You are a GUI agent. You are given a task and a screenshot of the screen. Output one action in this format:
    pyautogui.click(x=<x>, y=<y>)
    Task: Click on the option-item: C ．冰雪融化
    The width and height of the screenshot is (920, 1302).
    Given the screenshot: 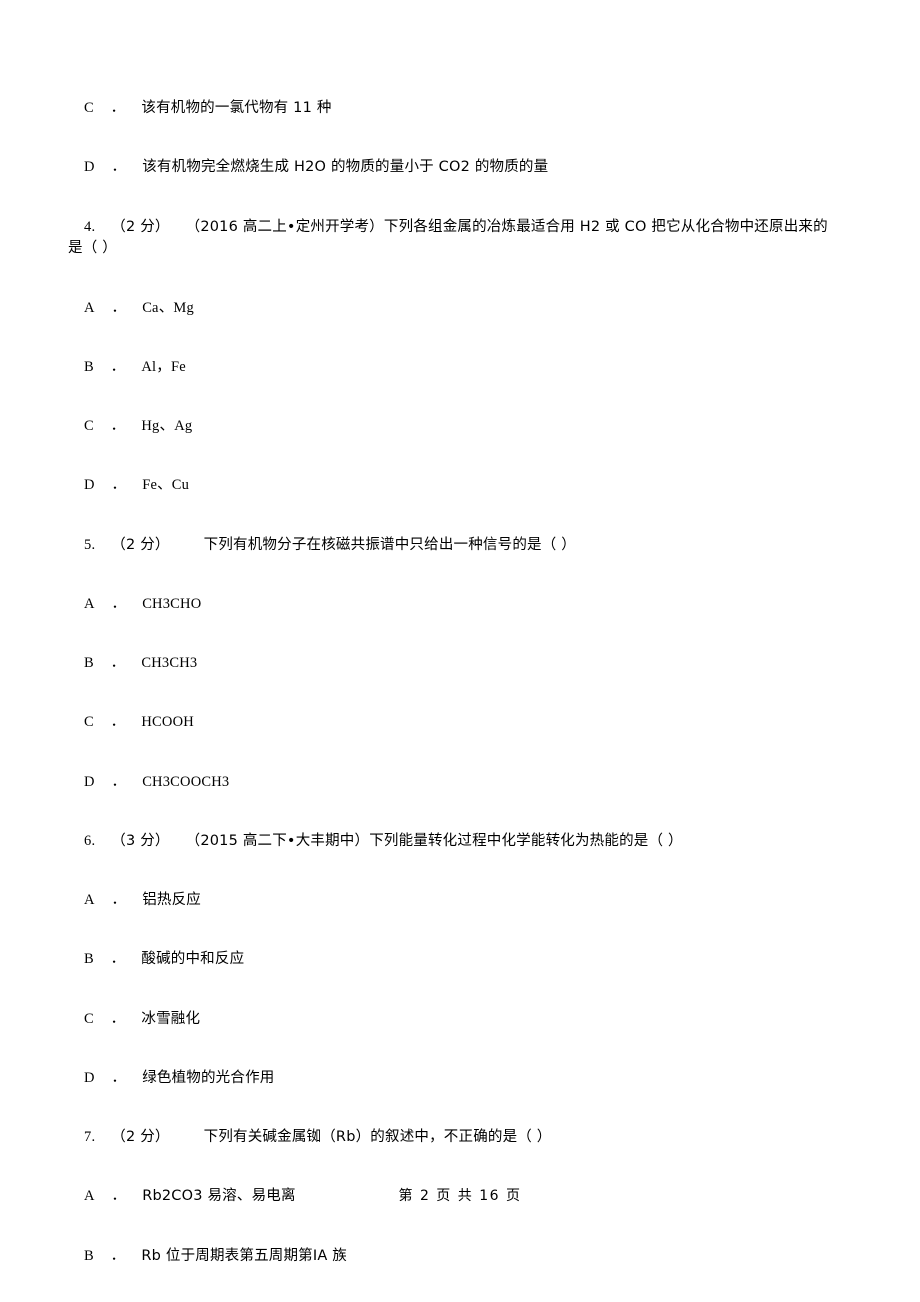 What is the action you would take?
    pyautogui.click(x=142, y=1018)
    